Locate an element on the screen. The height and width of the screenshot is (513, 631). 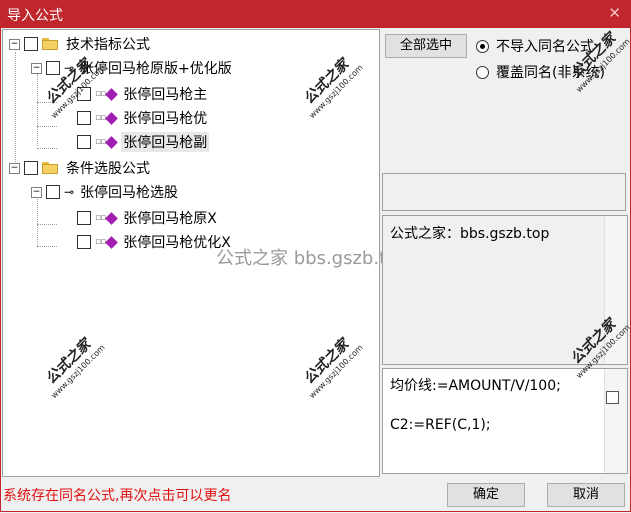
tree-group-technical: − 技术指标公式 is located at coordinates (80, 44).